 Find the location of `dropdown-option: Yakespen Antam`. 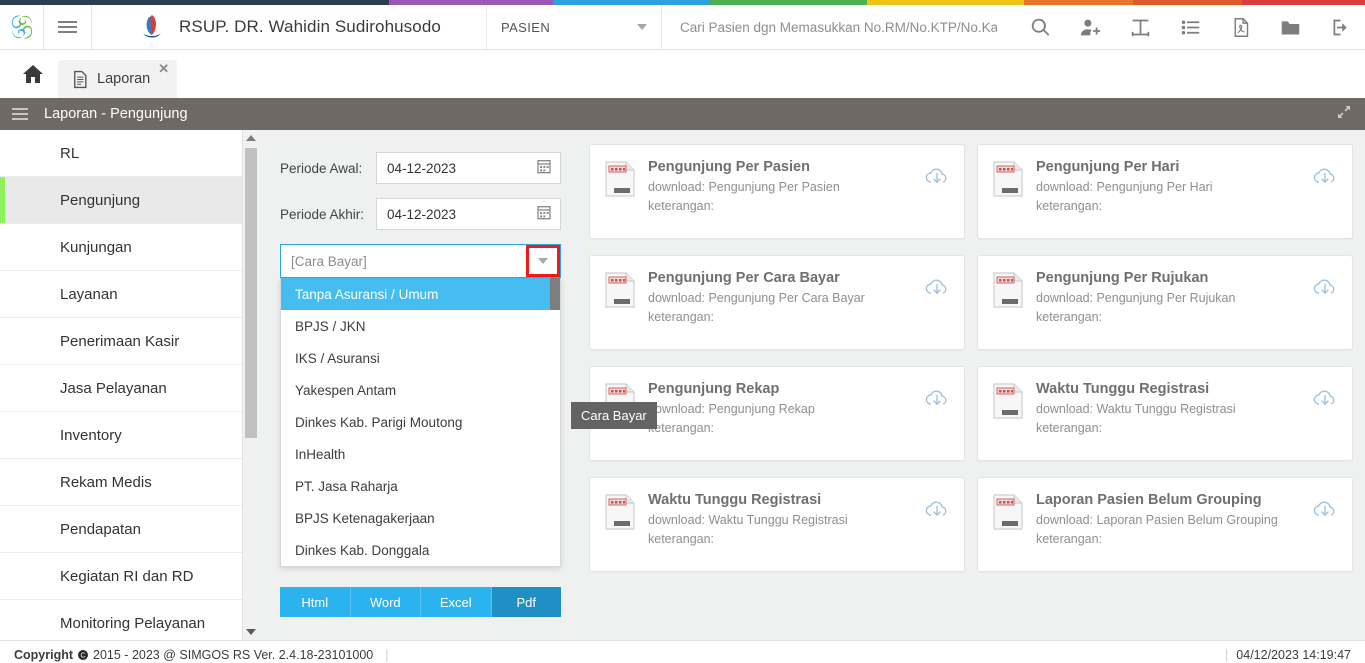

dropdown-option: Yakespen Antam is located at coordinates (420, 390).